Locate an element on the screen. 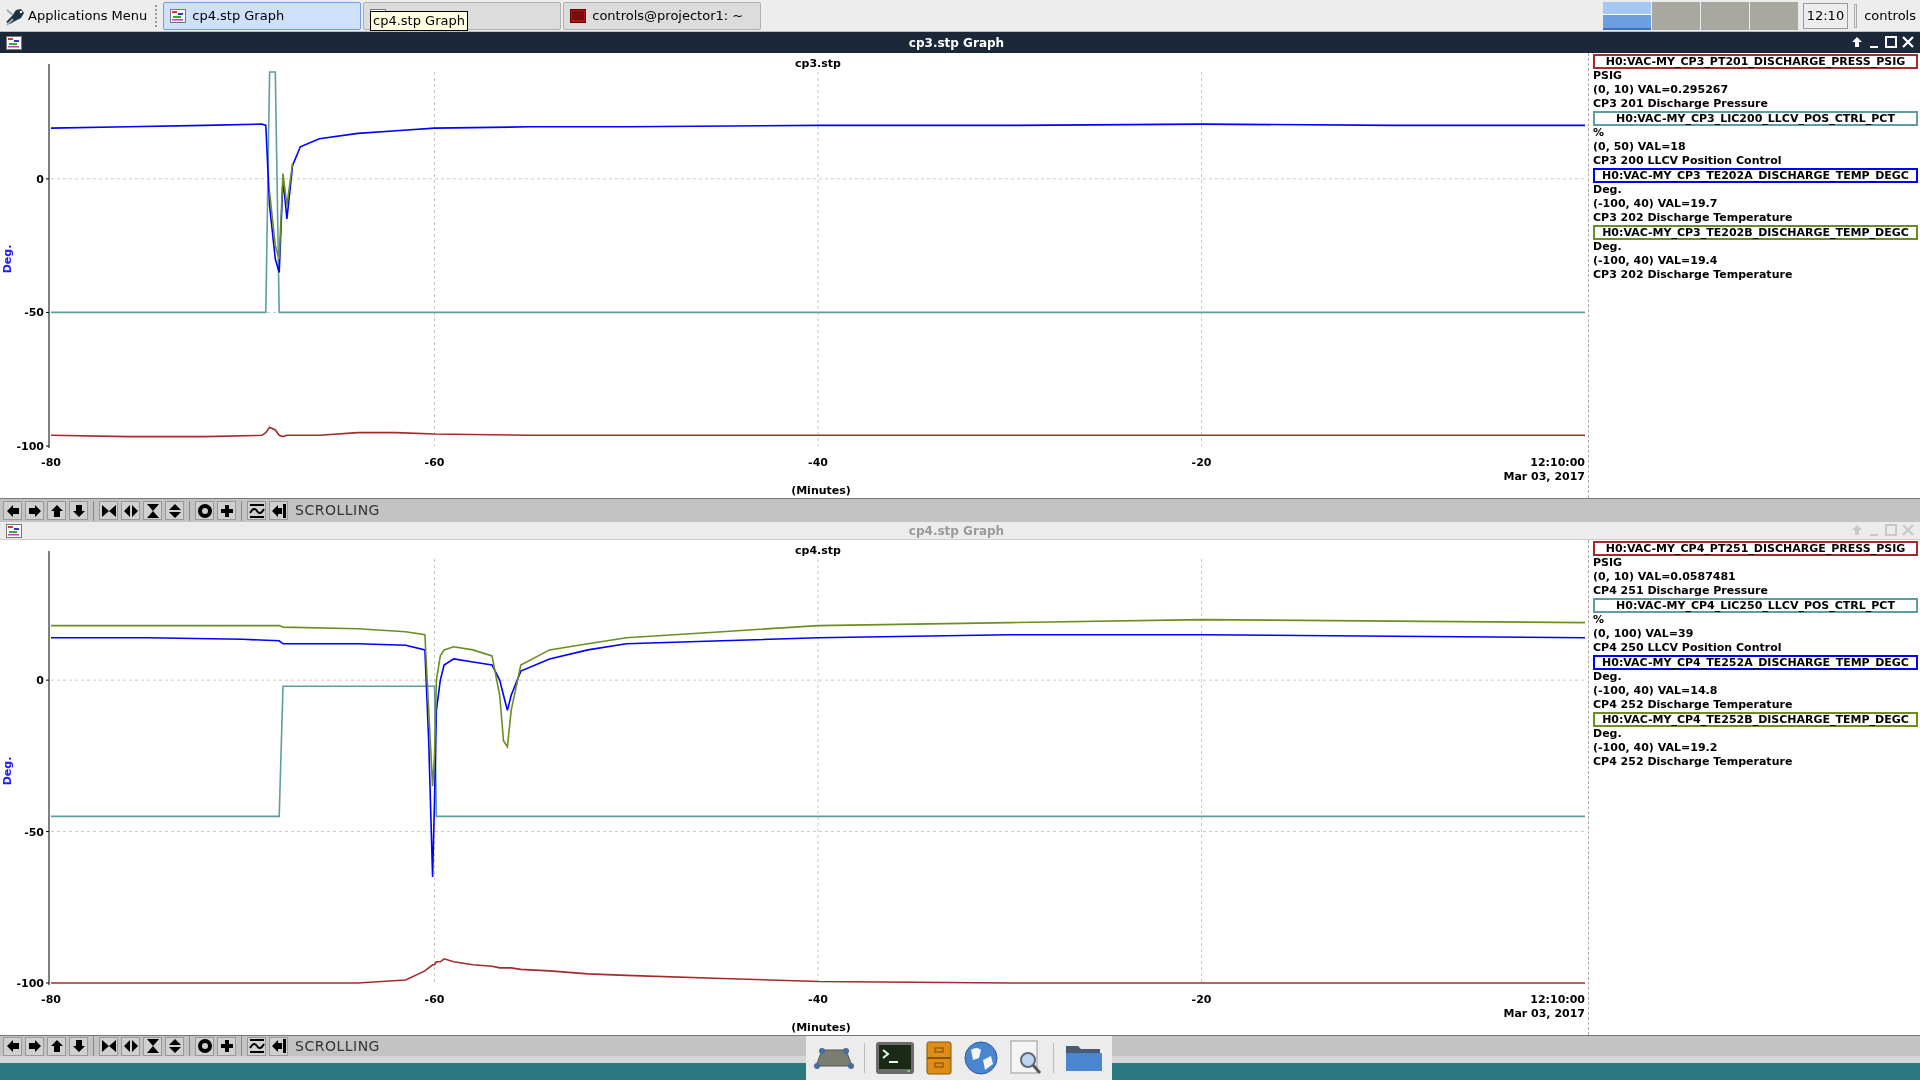 This screenshot has height=1080, width=1920. y-tick-label: 0 is located at coordinates (40, 681).